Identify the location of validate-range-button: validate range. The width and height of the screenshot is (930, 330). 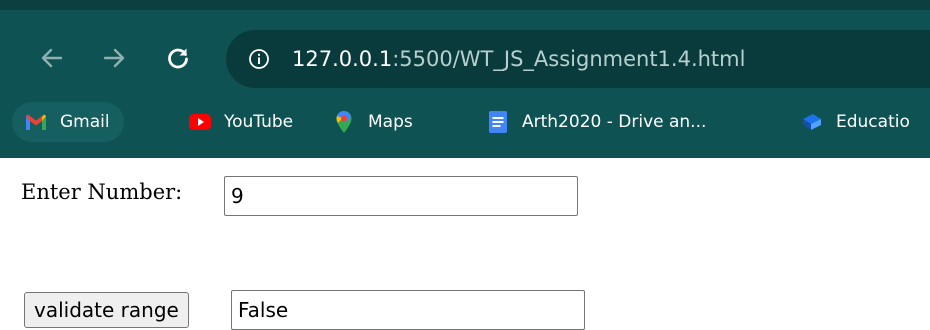
(106, 310).